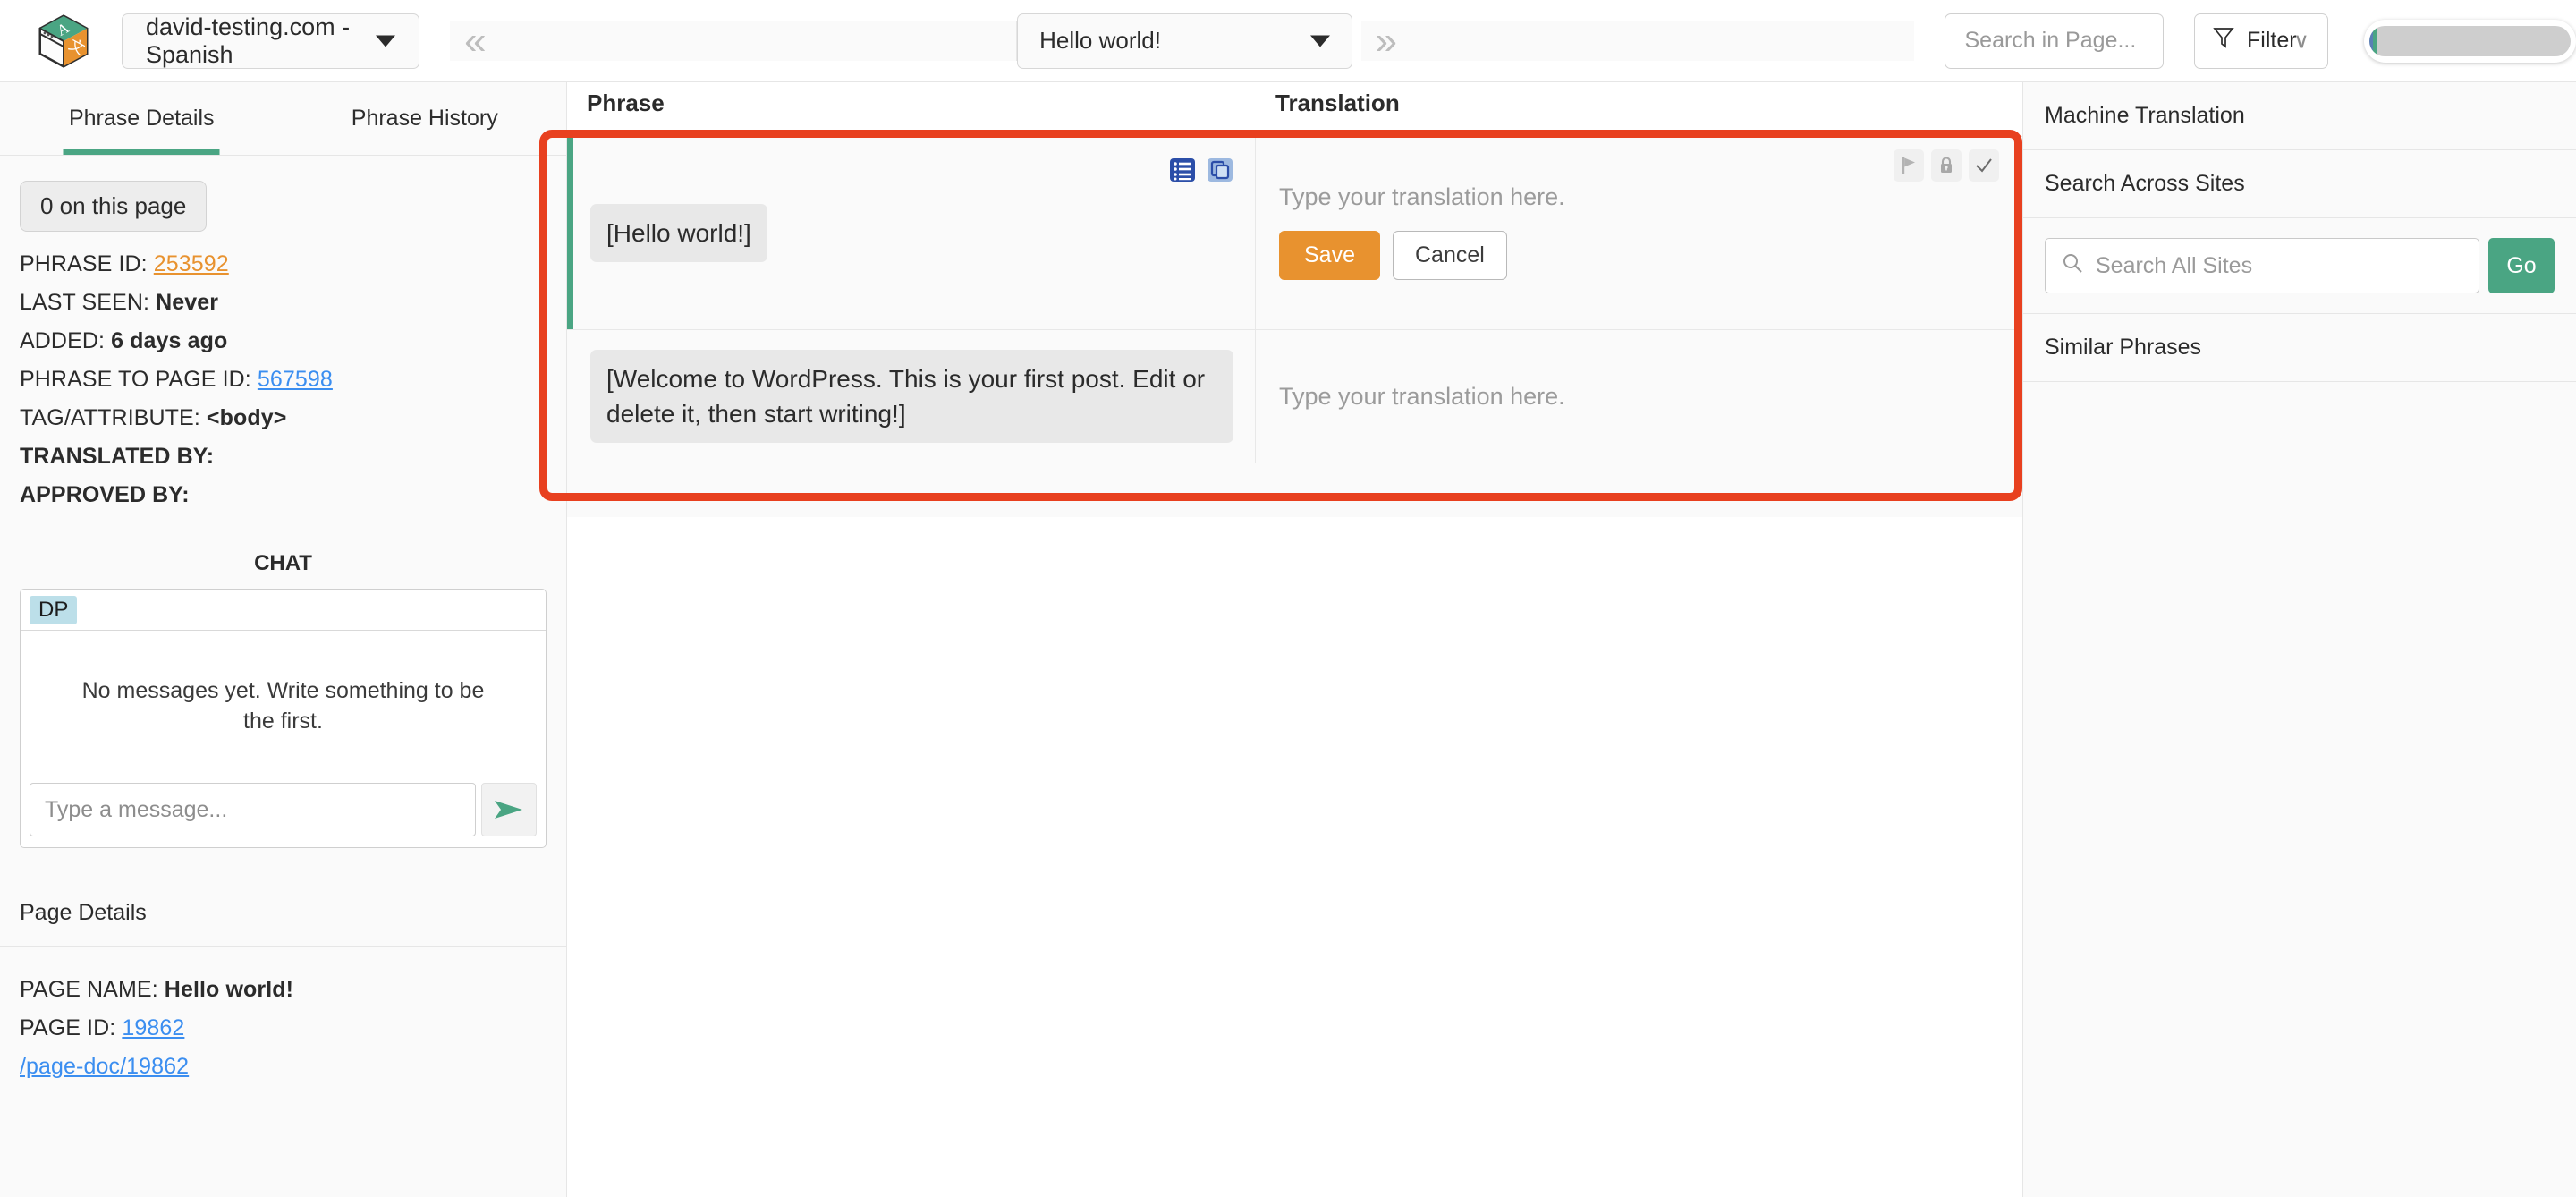 The width and height of the screenshot is (2576, 1197). I want to click on search-across-sites-title: Search Across Sites, so click(2145, 183).